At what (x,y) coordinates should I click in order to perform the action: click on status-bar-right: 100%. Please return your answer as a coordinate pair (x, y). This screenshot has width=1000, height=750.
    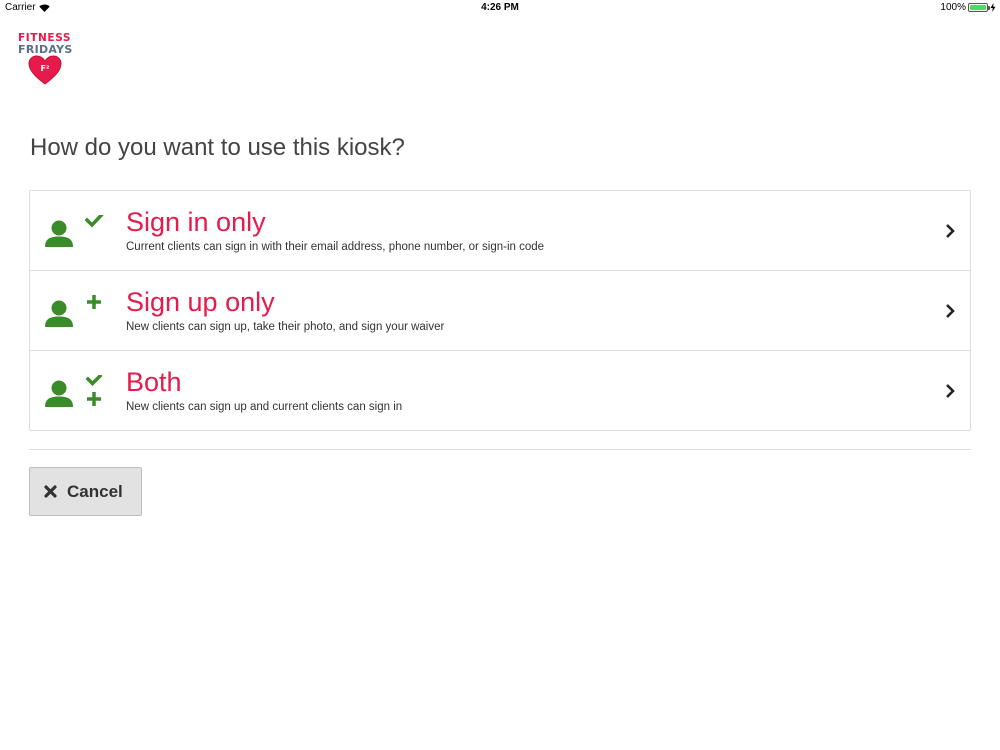
    Looking at the image, I should click on (968, 7).